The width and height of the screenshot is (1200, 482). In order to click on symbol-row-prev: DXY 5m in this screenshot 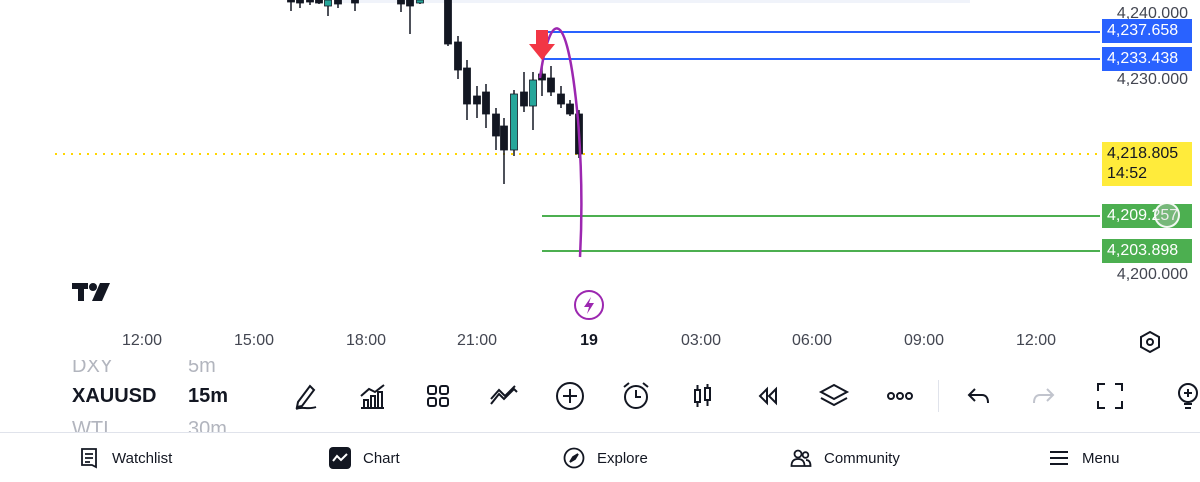, I will do `click(144, 369)`.